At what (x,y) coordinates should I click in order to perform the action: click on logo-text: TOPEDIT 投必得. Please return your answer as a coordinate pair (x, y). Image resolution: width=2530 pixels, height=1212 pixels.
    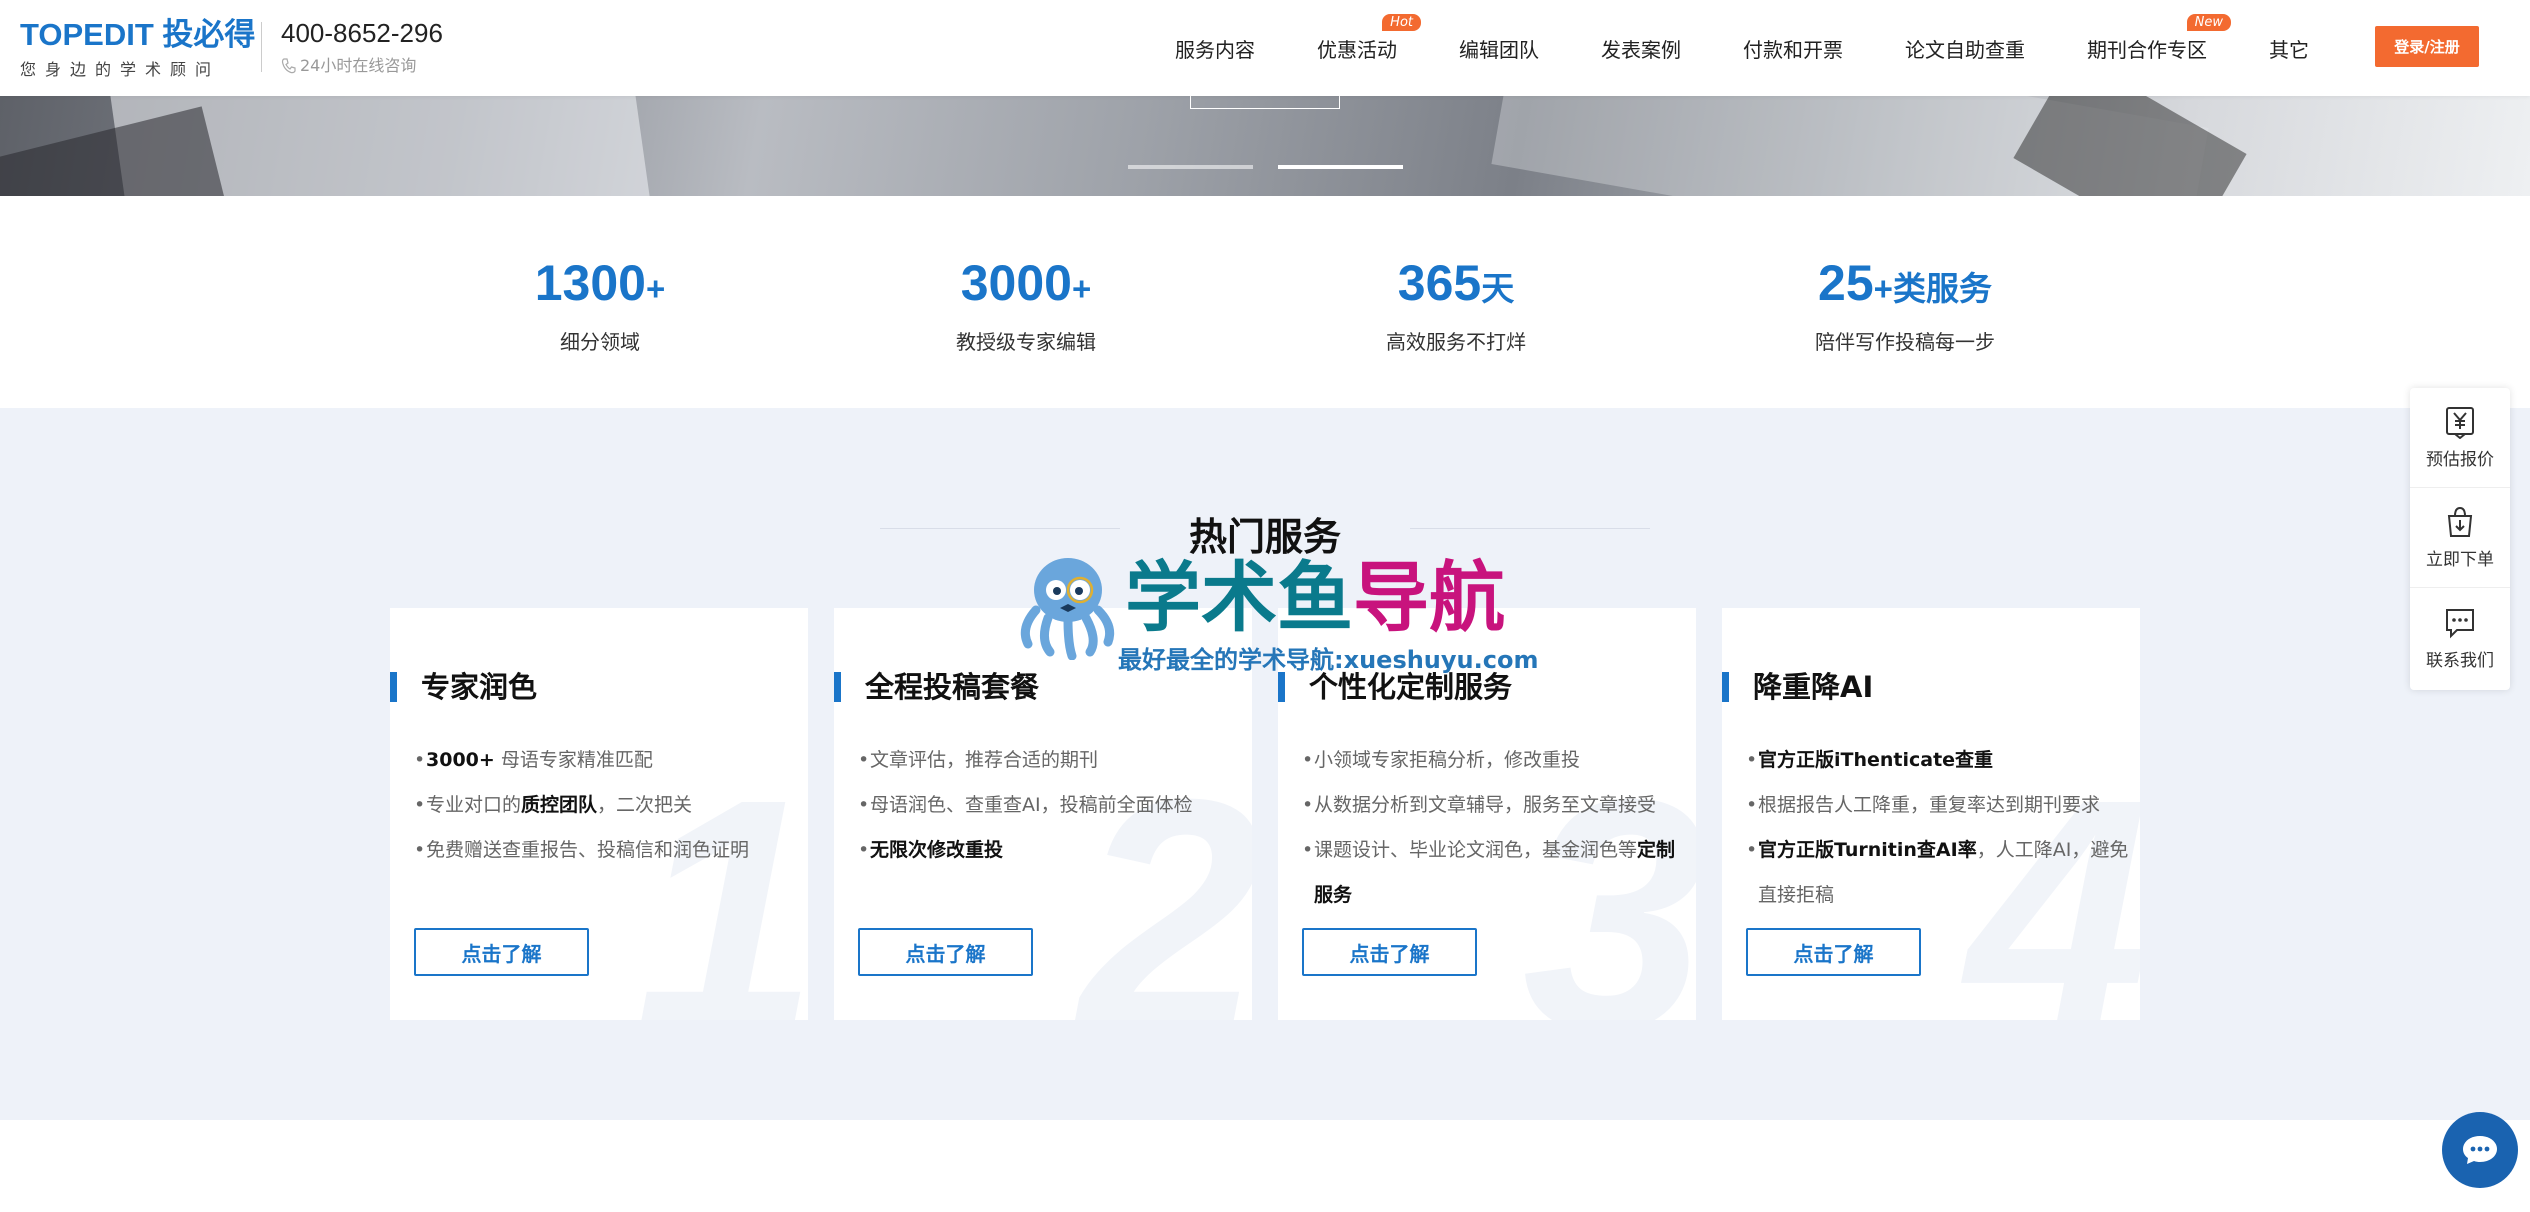
    Looking at the image, I should click on (138, 34).